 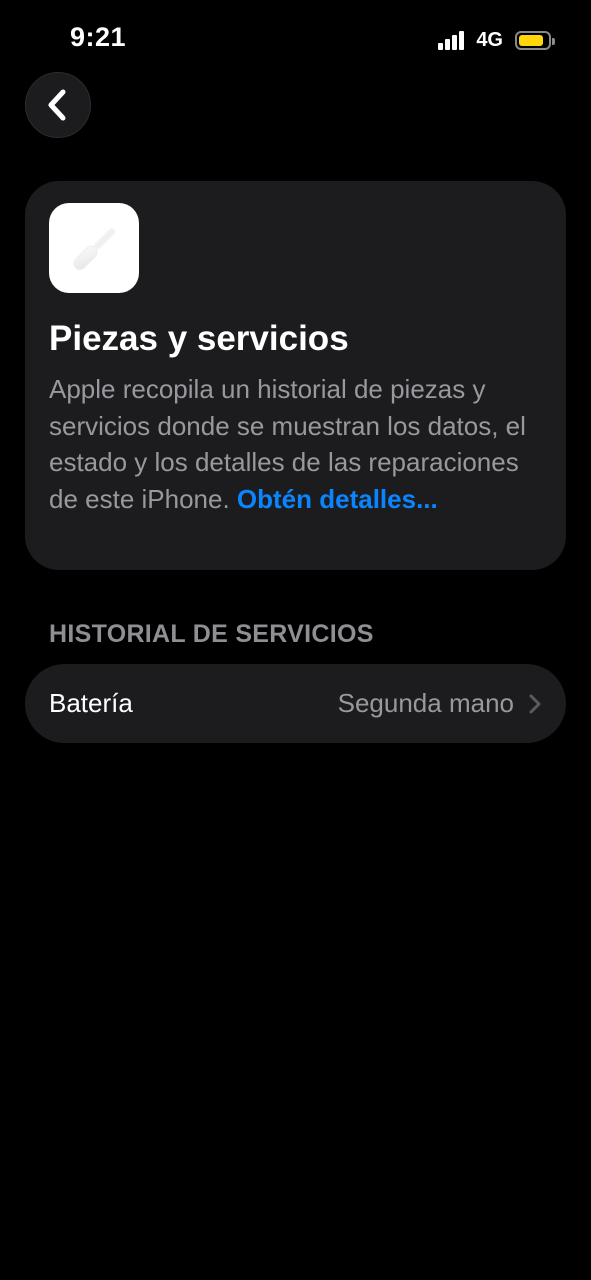 I want to click on row-detail: Segunda mano, so click(x=440, y=703).